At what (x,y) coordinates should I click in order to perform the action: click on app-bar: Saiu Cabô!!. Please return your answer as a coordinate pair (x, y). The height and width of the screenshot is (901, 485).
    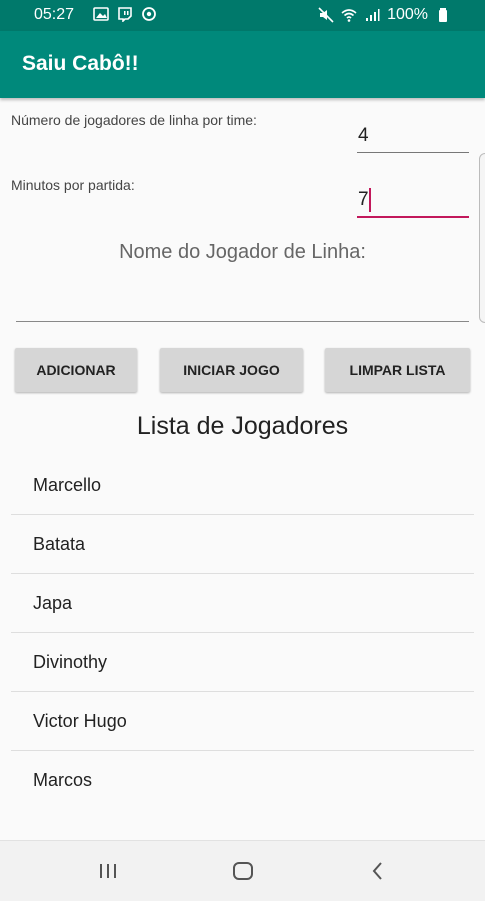
    Looking at the image, I should click on (242, 64).